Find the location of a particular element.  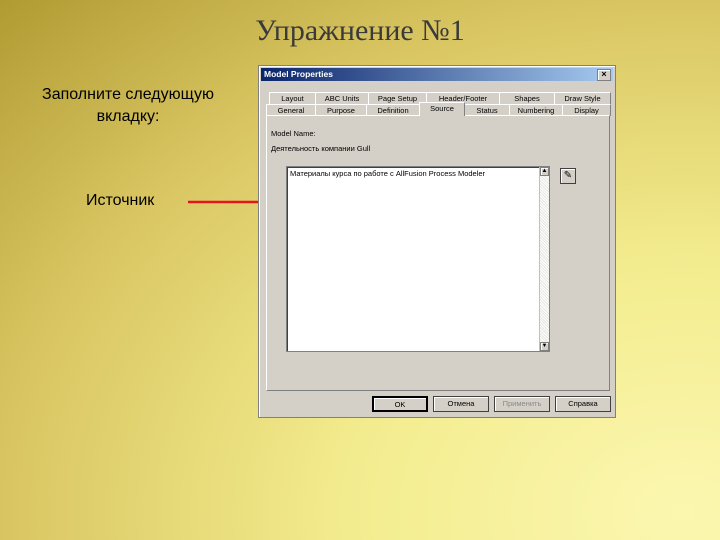

instruction-text: Заполните следующую вкладку: is located at coordinates (128, 105).